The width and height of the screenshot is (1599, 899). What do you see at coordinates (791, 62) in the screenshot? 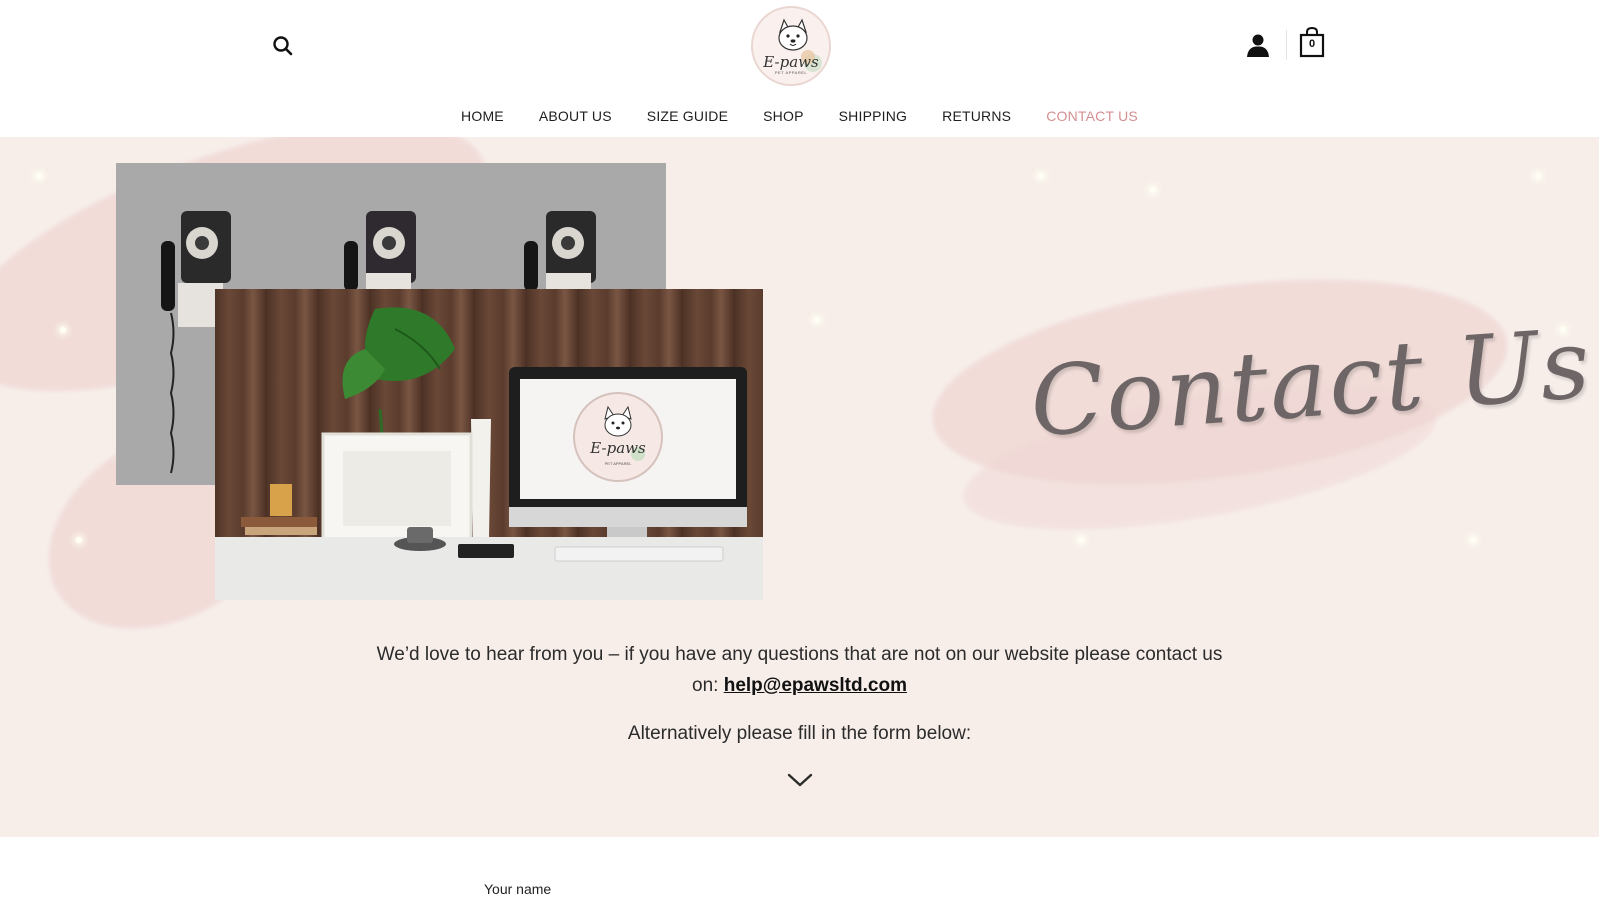
I see `brand-name: E-paws` at bounding box center [791, 62].